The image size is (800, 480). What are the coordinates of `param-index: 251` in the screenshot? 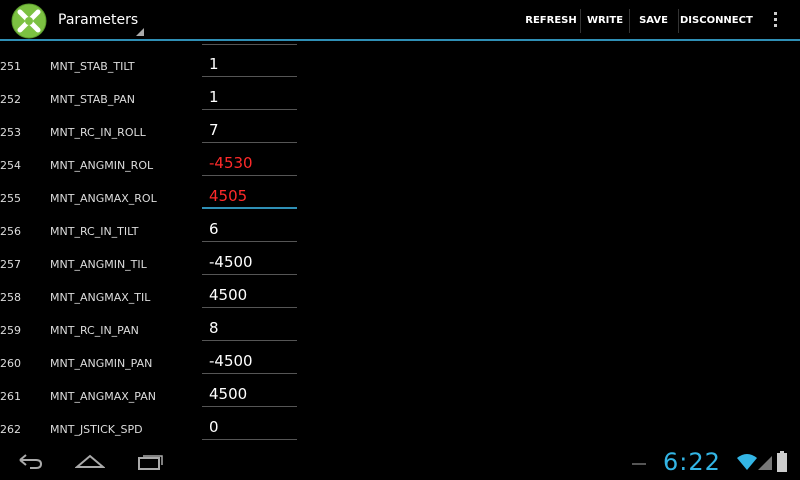 It's located at (10, 66).